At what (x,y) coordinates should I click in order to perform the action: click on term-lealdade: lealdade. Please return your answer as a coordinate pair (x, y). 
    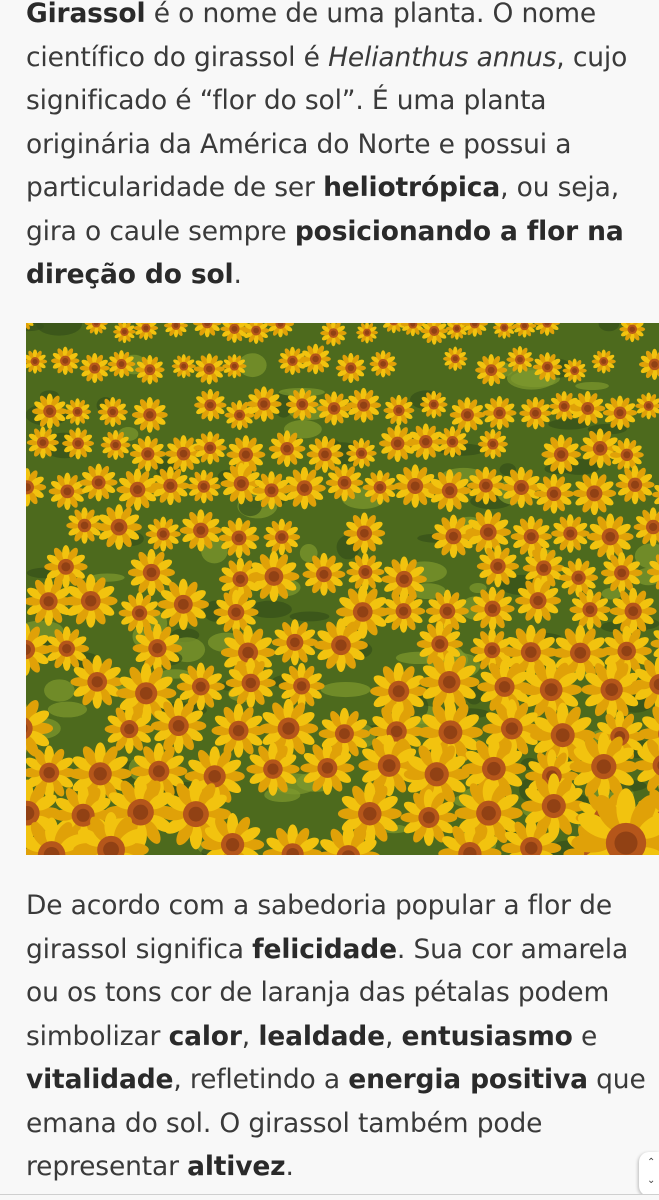
    Looking at the image, I should click on (321, 1036).